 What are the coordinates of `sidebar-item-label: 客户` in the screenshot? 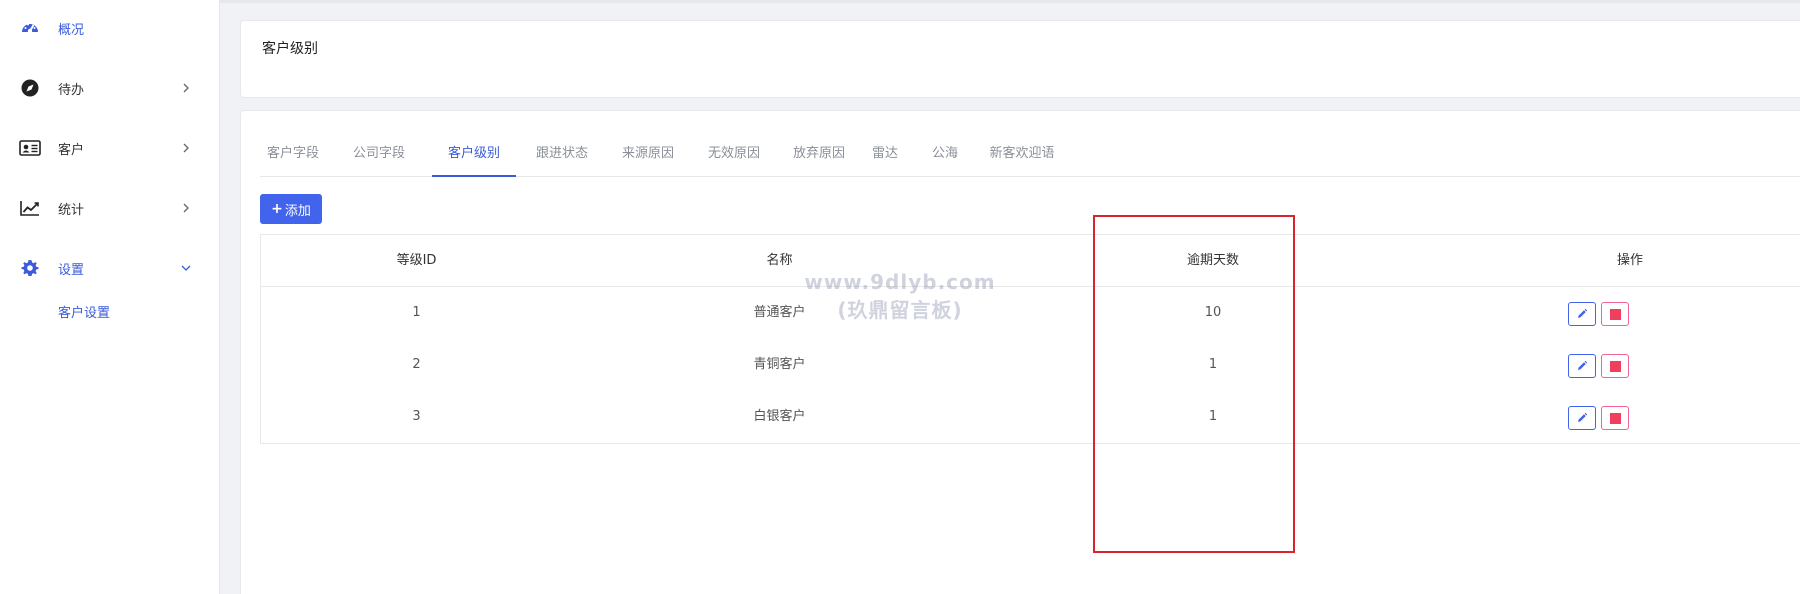 It's located at (71, 150).